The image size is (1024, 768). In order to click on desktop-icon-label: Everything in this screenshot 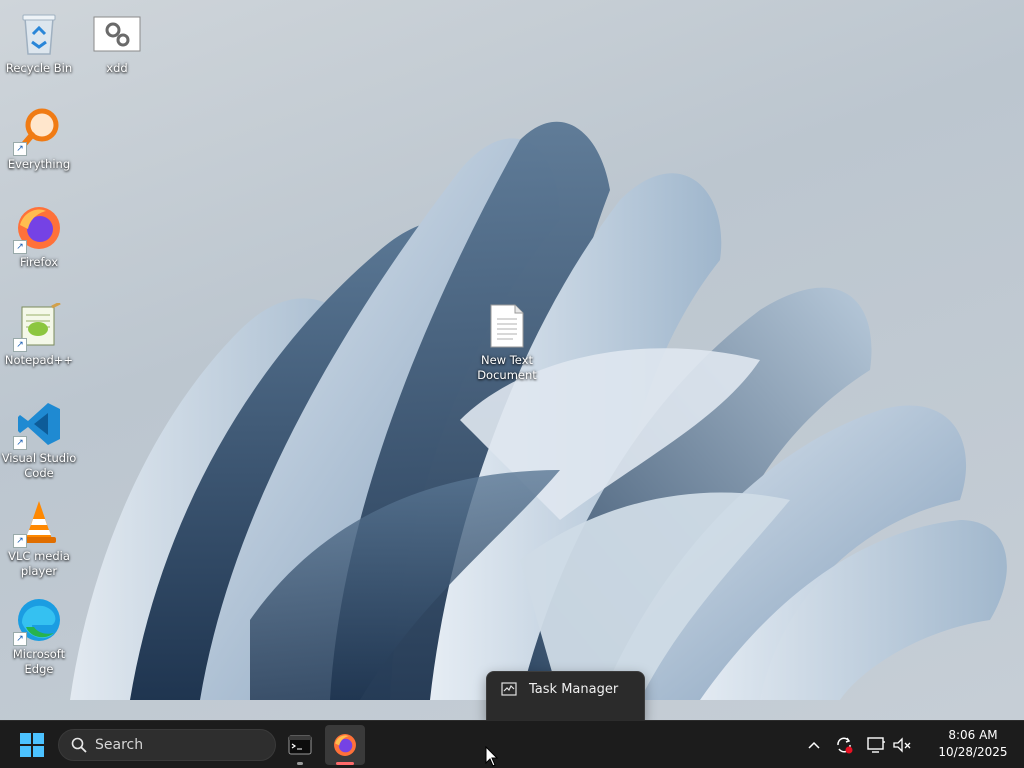, I will do `click(39, 164)`.